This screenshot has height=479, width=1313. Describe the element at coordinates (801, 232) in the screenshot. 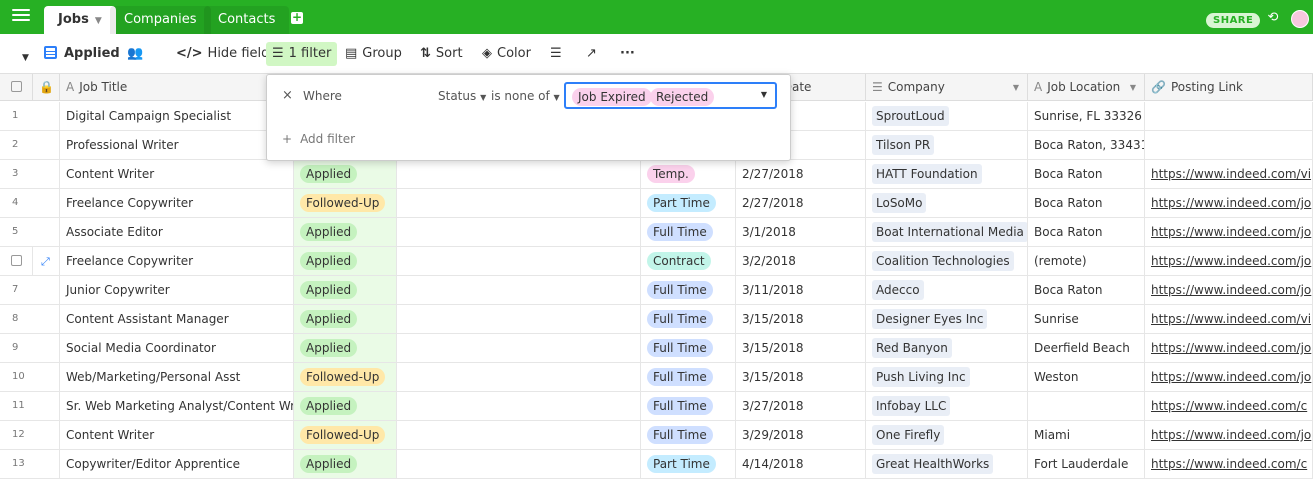

I see `cell-application-date: 3/1/2018` at that location.